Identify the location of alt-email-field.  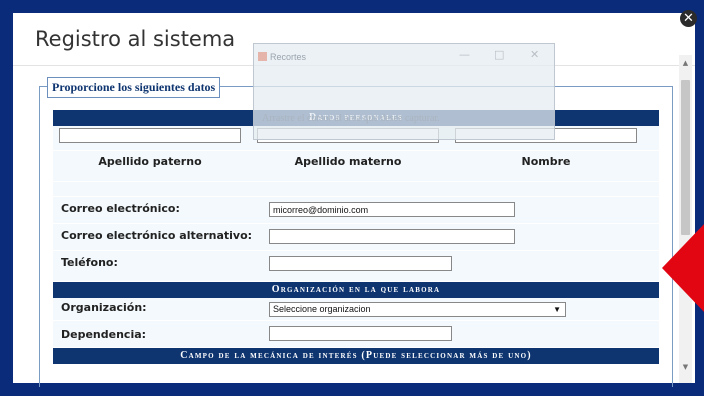
(392, 236).